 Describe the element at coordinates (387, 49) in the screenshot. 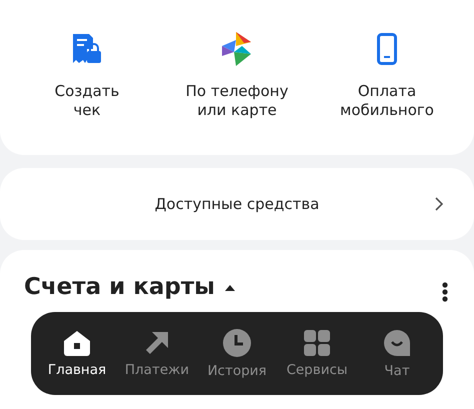

I see `phone-icon` at that location.